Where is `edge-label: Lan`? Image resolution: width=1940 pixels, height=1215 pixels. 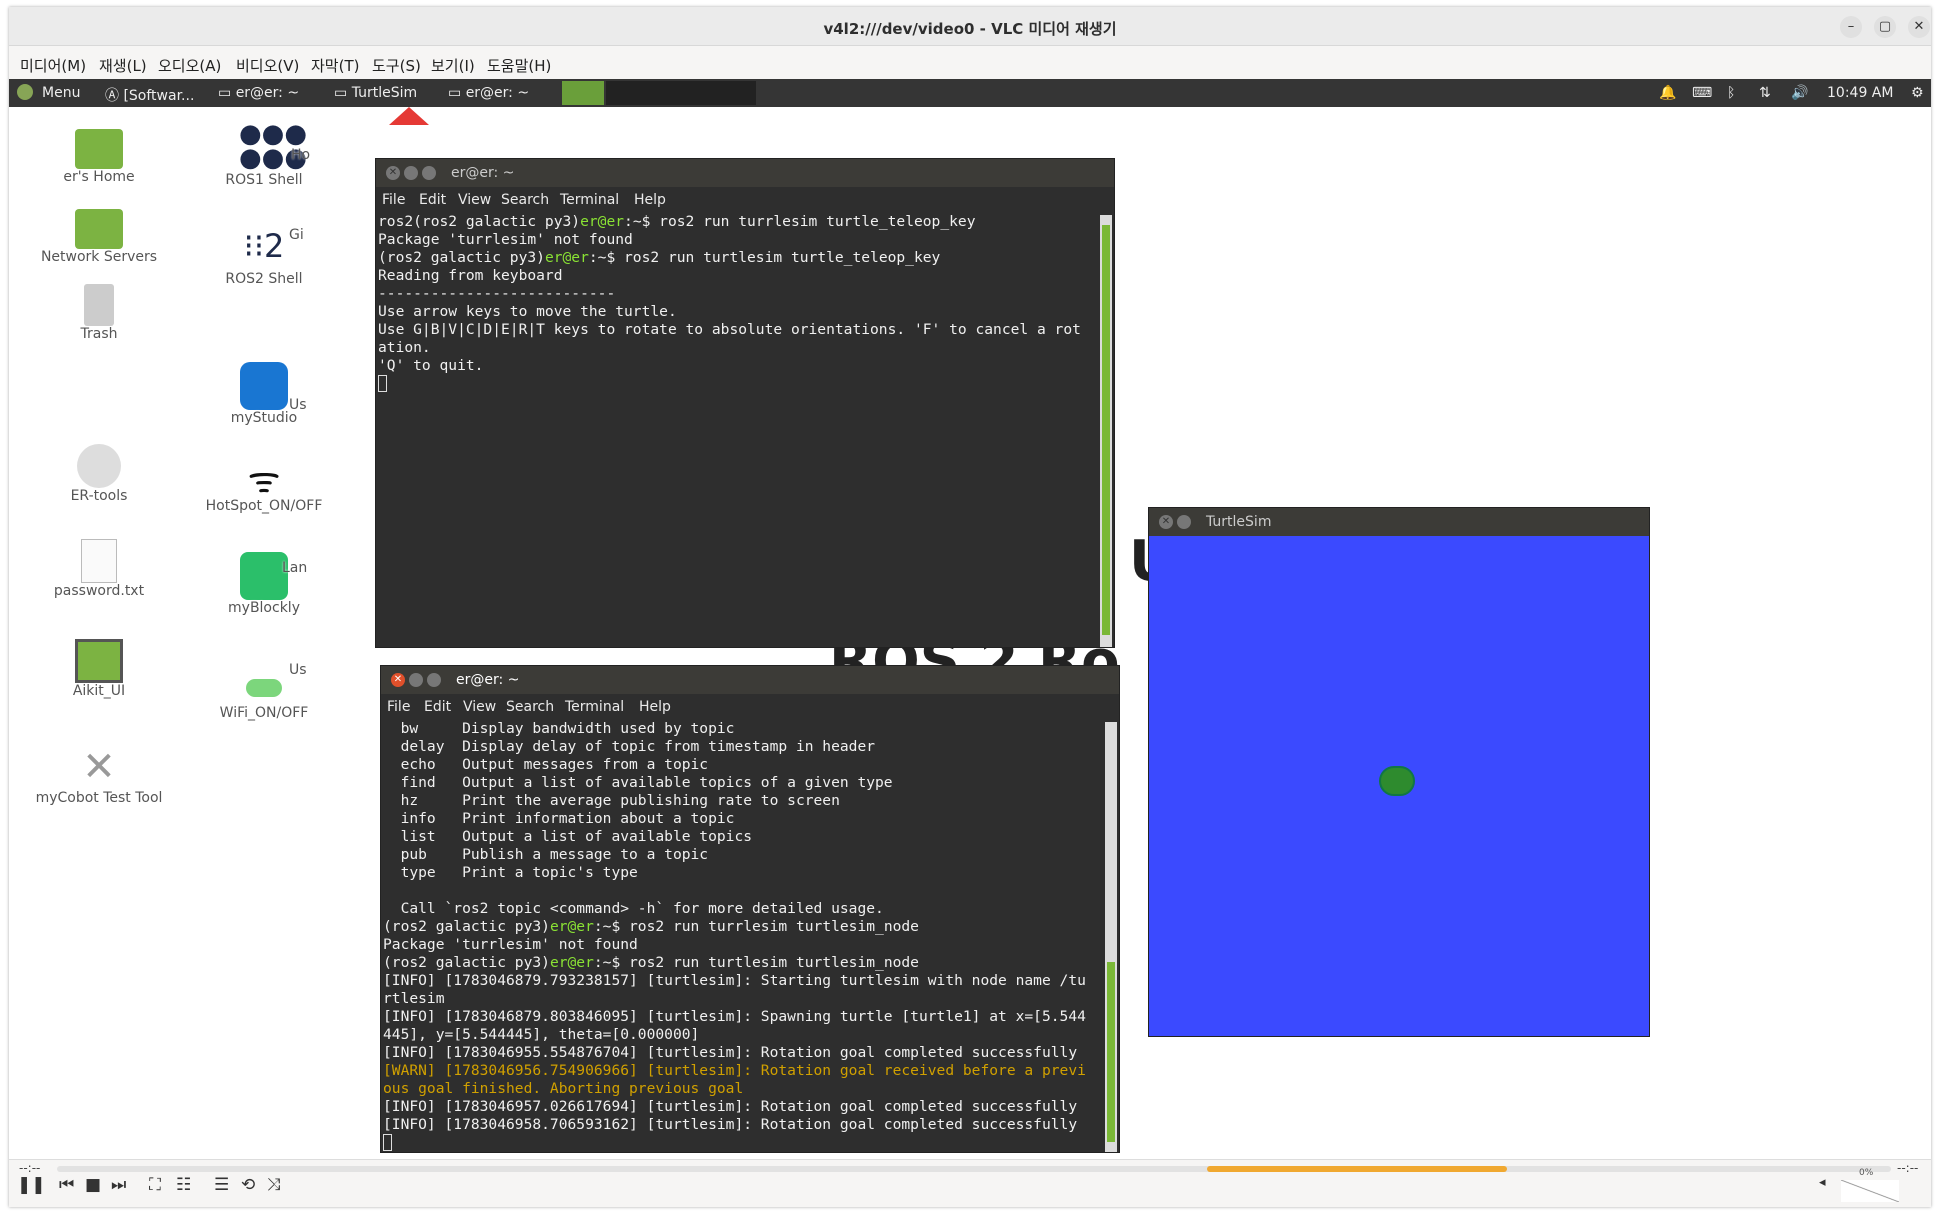
edge-label: Lan is located at coordinates (295, 568).